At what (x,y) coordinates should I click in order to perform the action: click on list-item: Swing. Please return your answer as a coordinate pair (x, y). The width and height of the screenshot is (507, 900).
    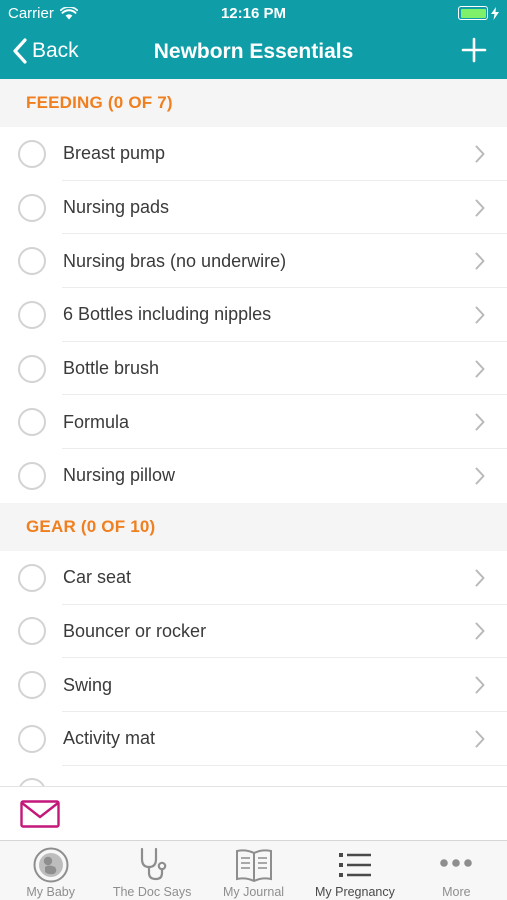
    Looking at the image, I should click on (253, 685).